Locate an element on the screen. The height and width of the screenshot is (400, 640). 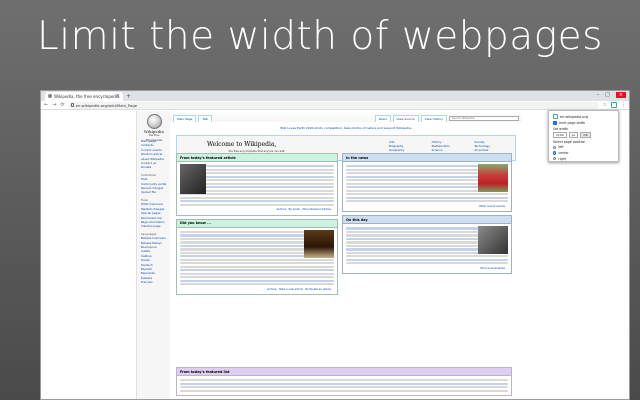
headline: Limit the width of webpages is located at coordinates (320, 36).